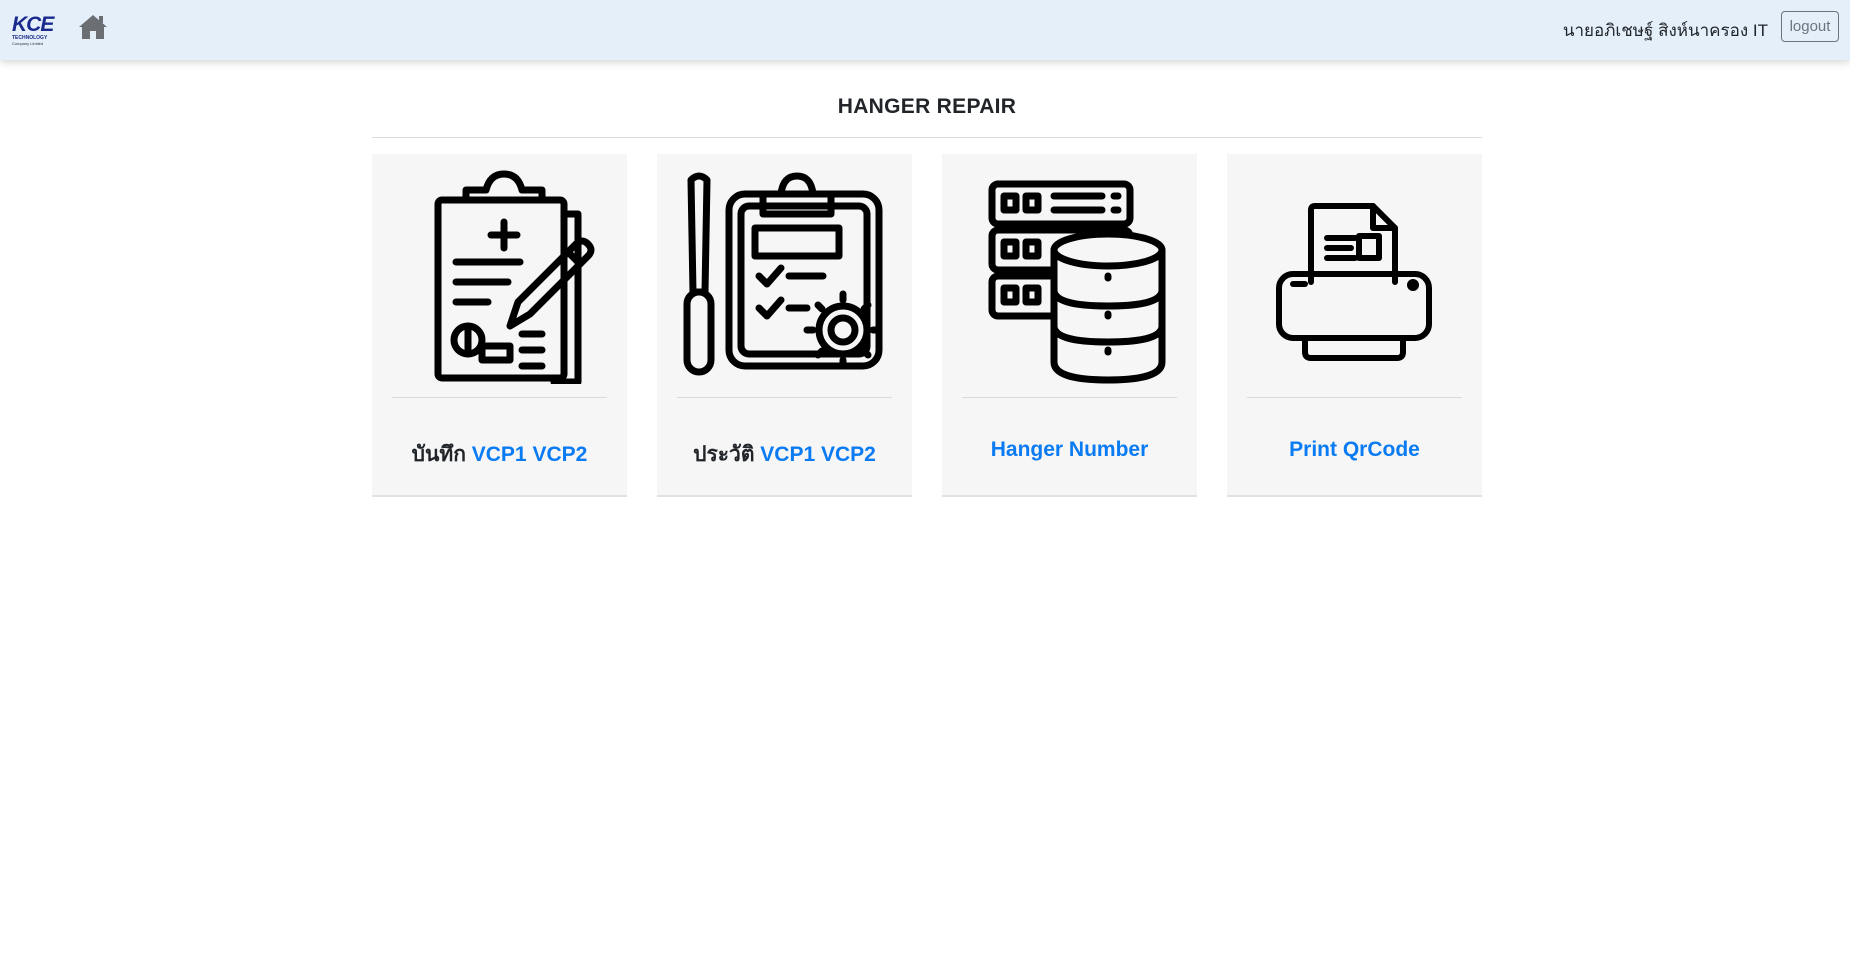 The width and height of the screenshot is (1850, 960). Describe the element at coordinates (441, 454) in the screenshot. I see `caption-prefix: บันทึก` at that location.